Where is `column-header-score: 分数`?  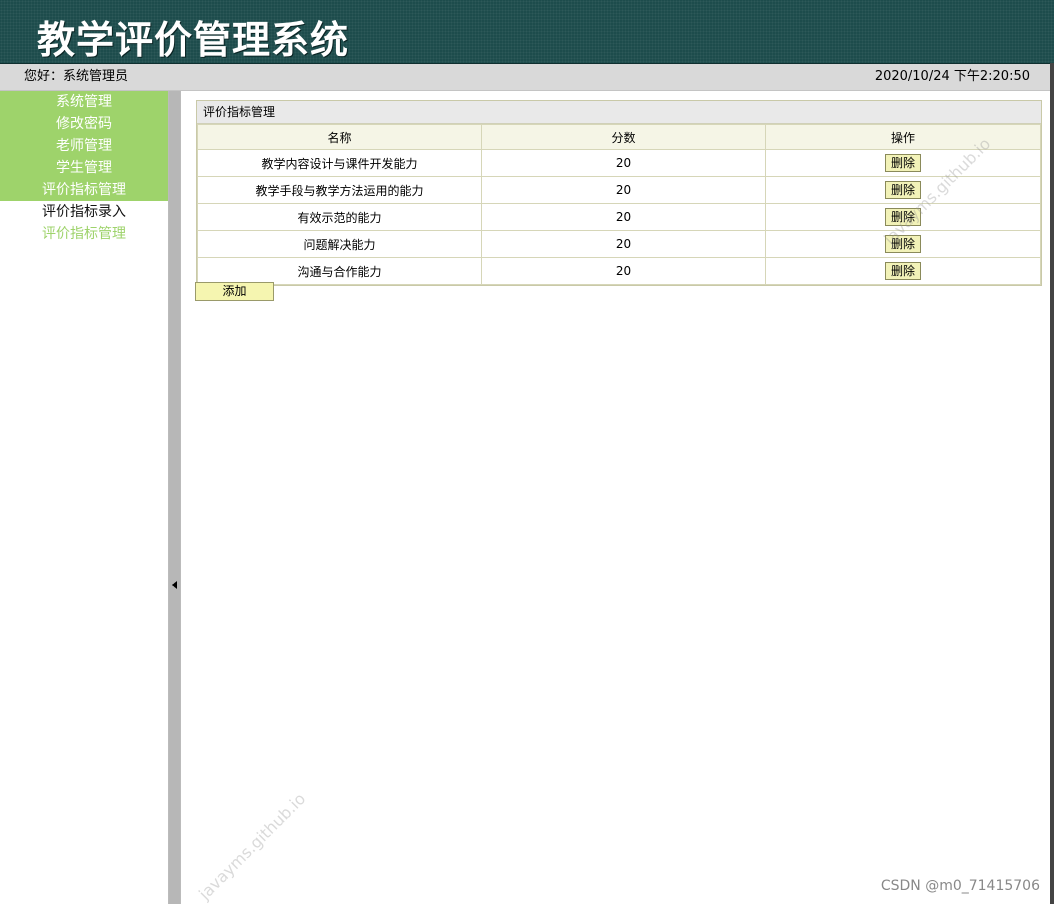 column-header-score: 分数 is located at coordinates (623, 137).